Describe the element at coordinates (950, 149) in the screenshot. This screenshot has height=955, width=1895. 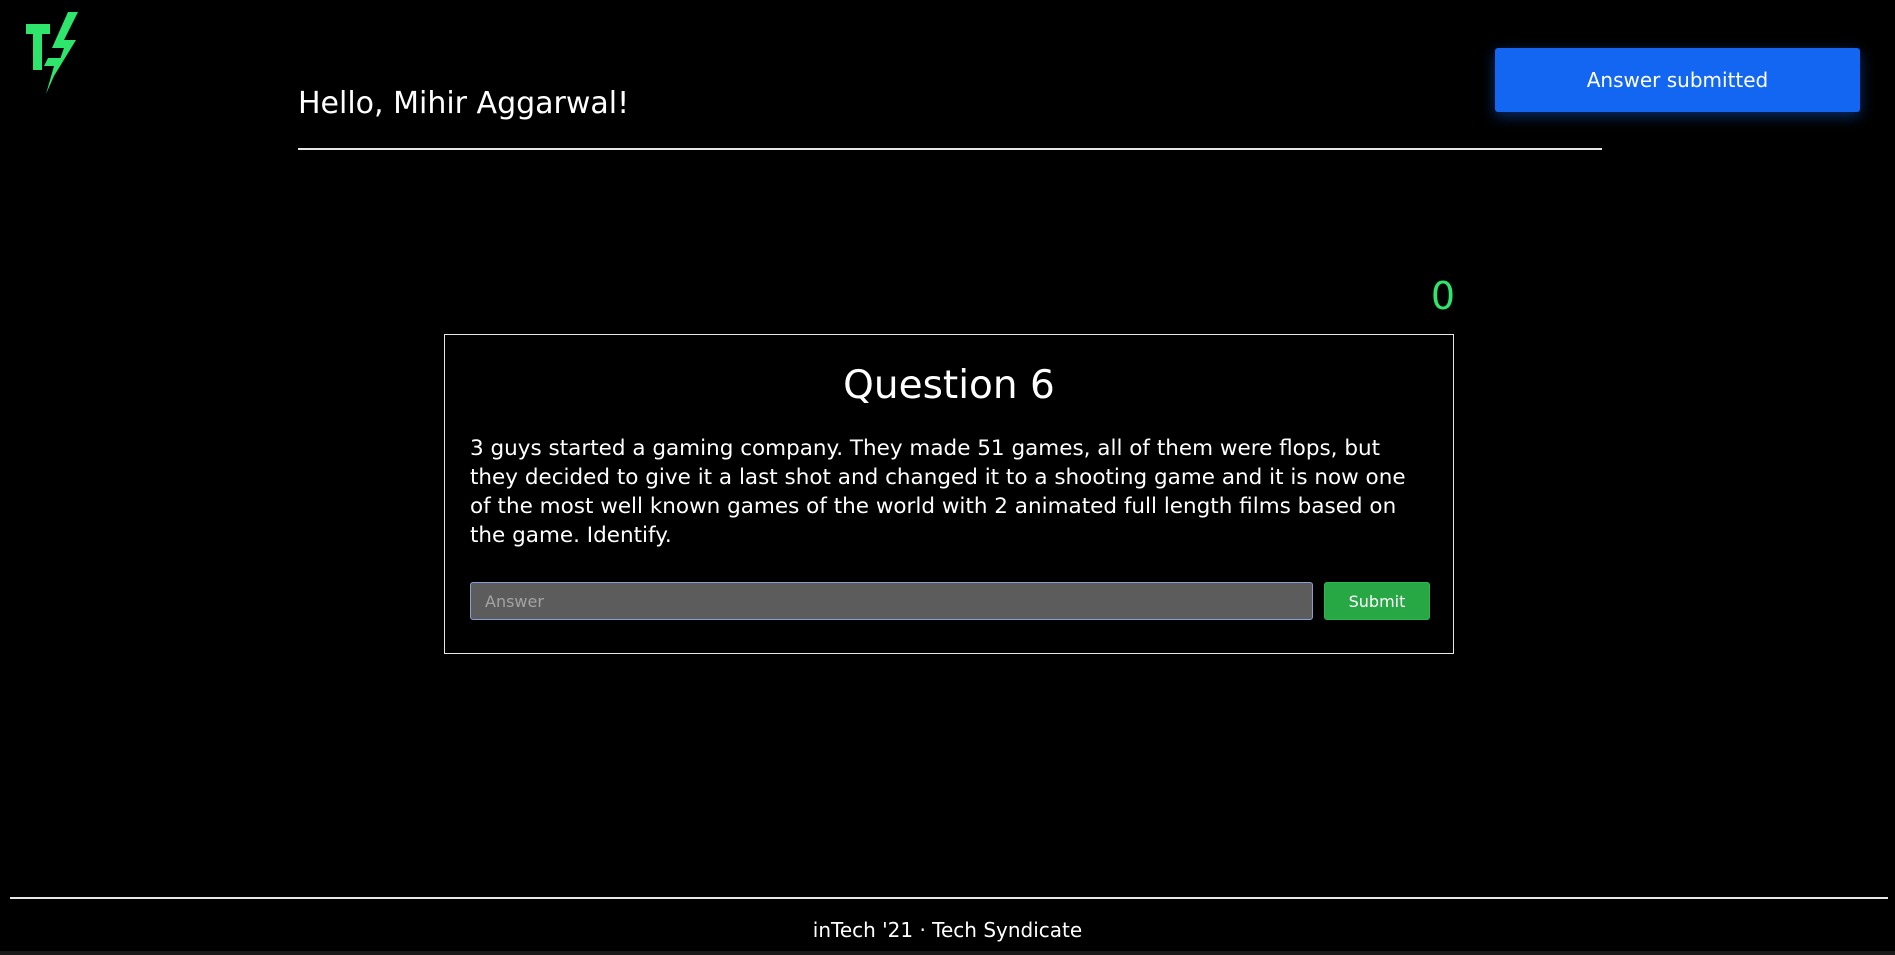
I see `header-divider` at that location.